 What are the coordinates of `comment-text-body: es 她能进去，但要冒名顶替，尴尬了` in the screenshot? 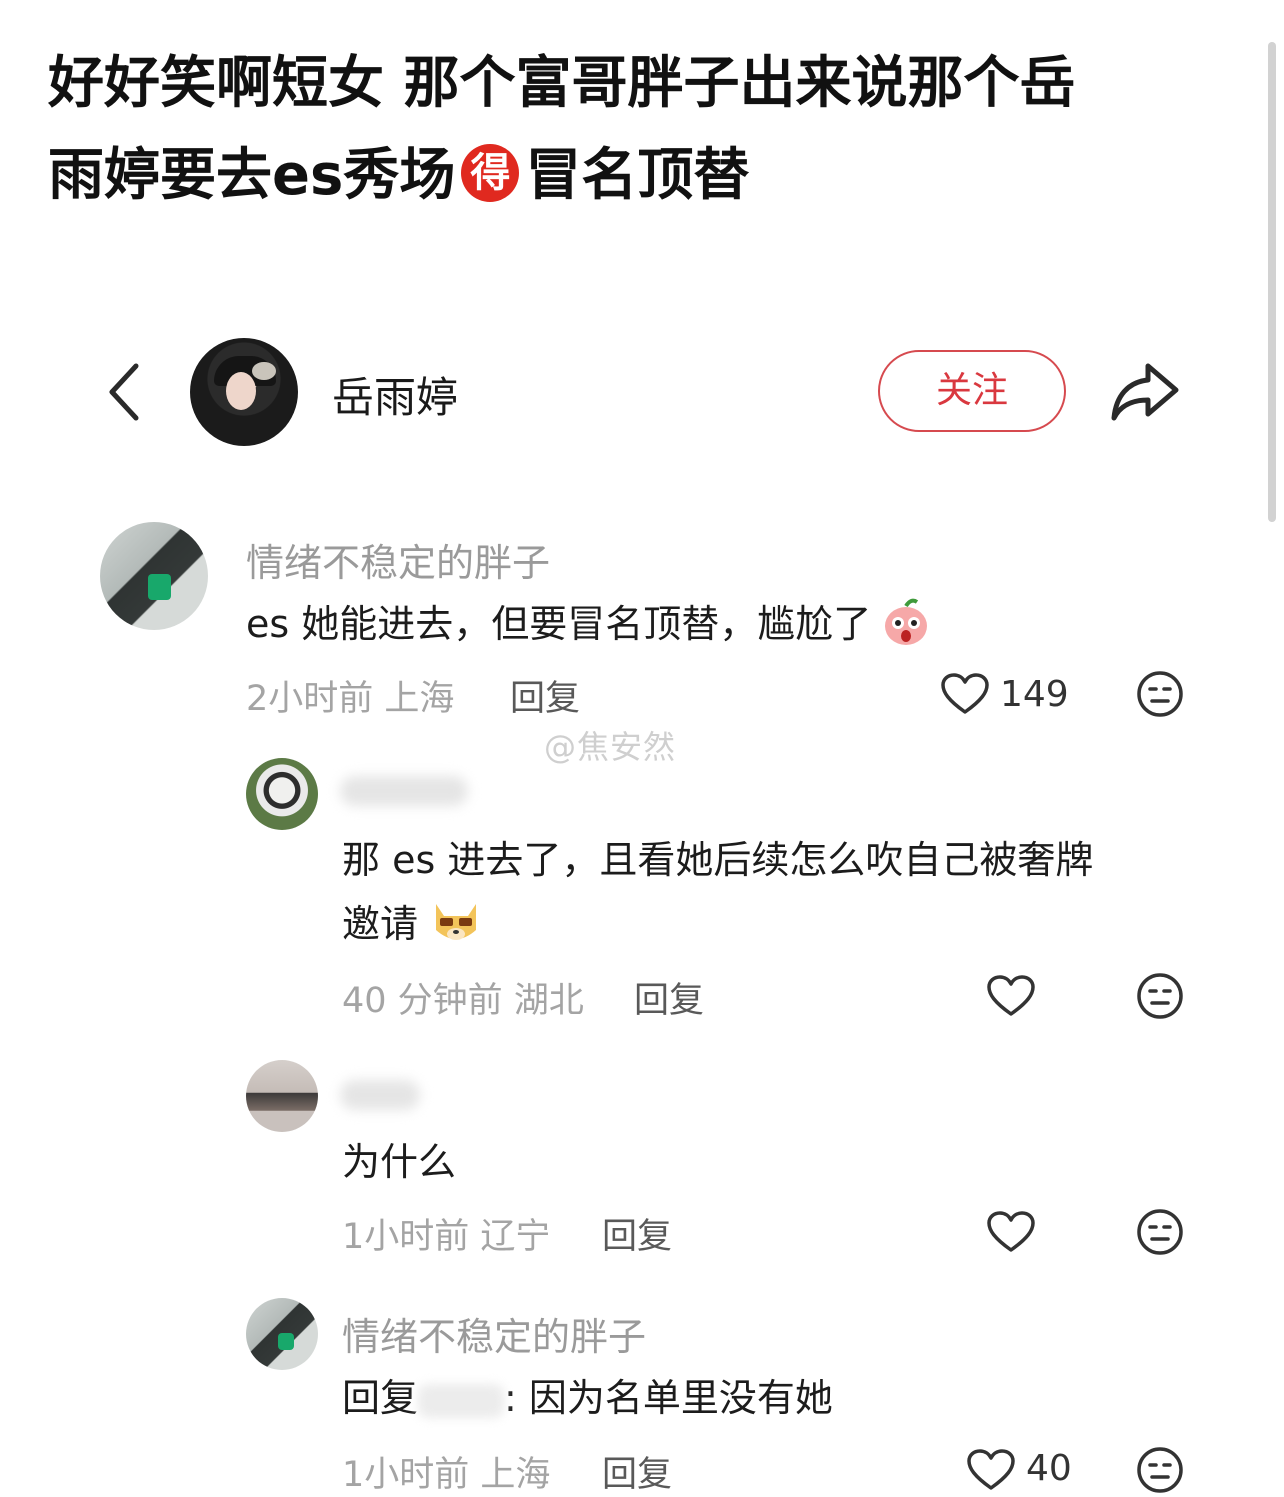 It's located at (559, 624).